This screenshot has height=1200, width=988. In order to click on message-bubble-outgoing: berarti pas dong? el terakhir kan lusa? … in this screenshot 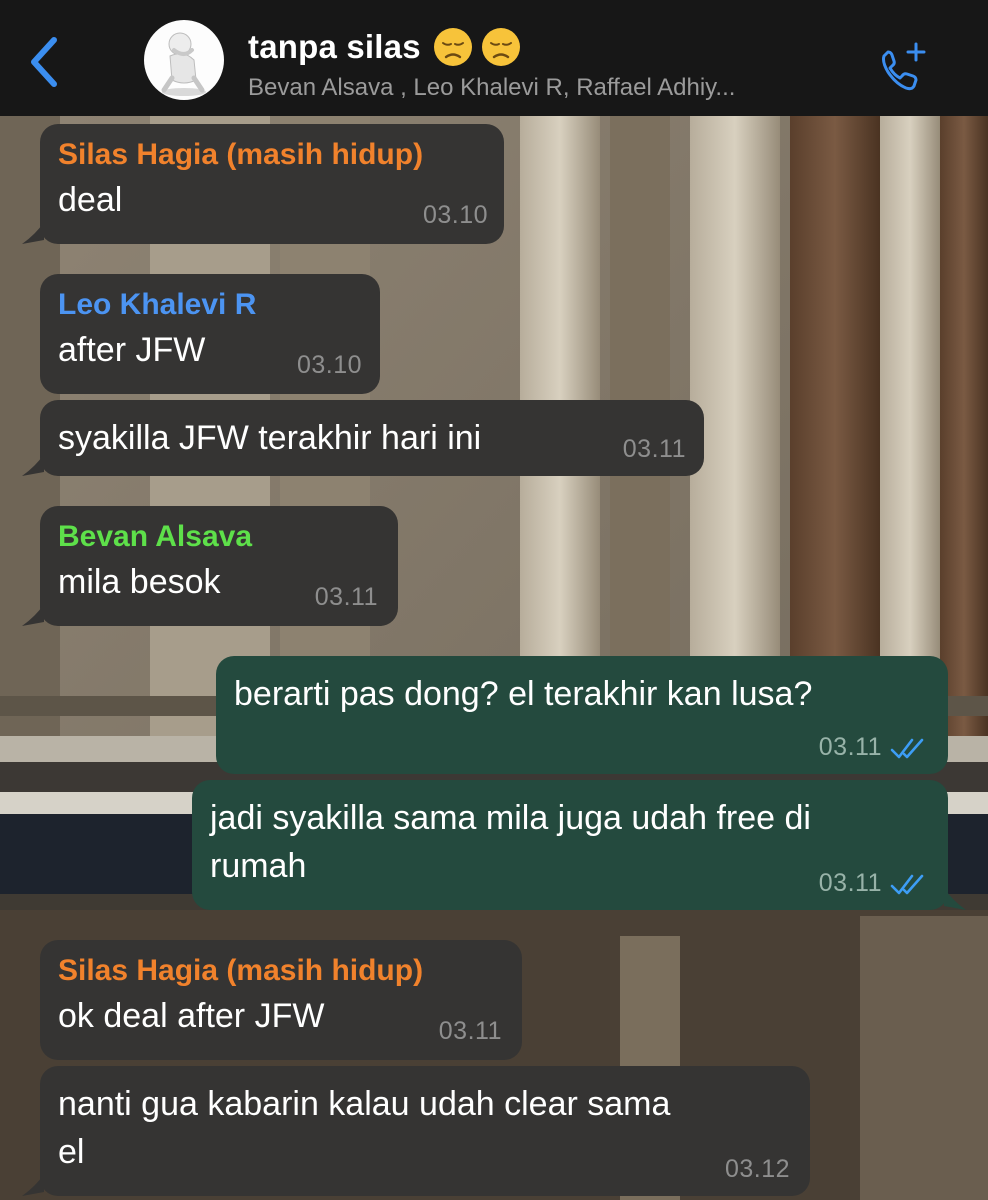, I will do `click(582, 715)`.